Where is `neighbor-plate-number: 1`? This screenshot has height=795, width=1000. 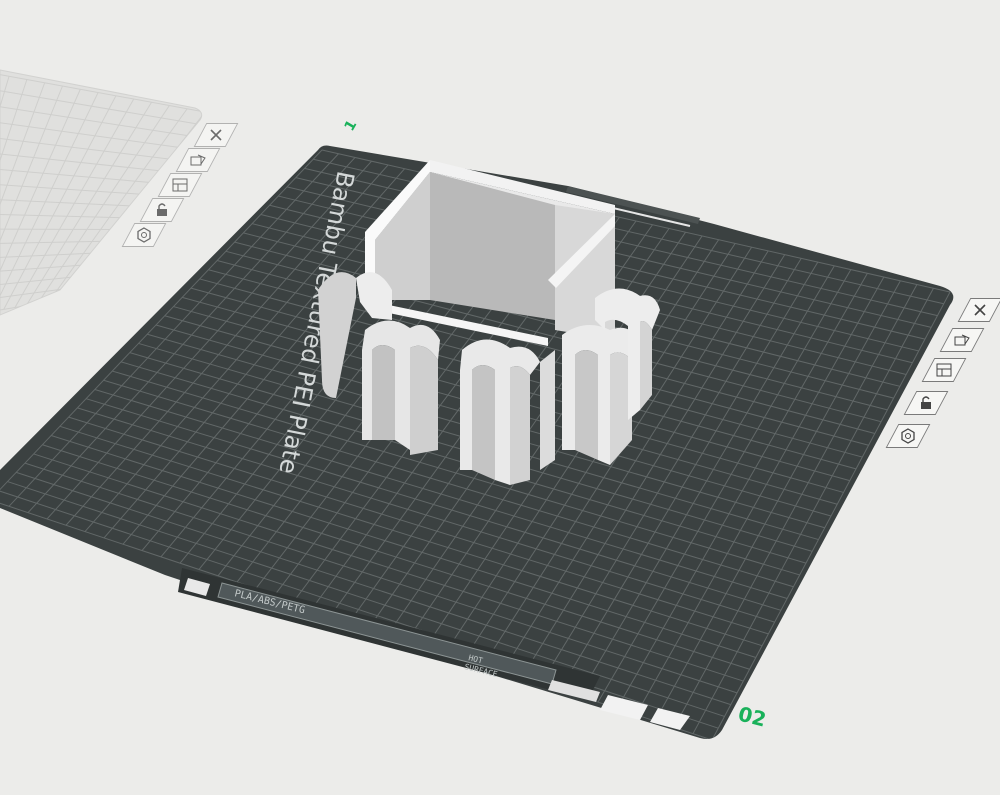 neighbor-plate-number: 1 is located at coordinates (351, 126).